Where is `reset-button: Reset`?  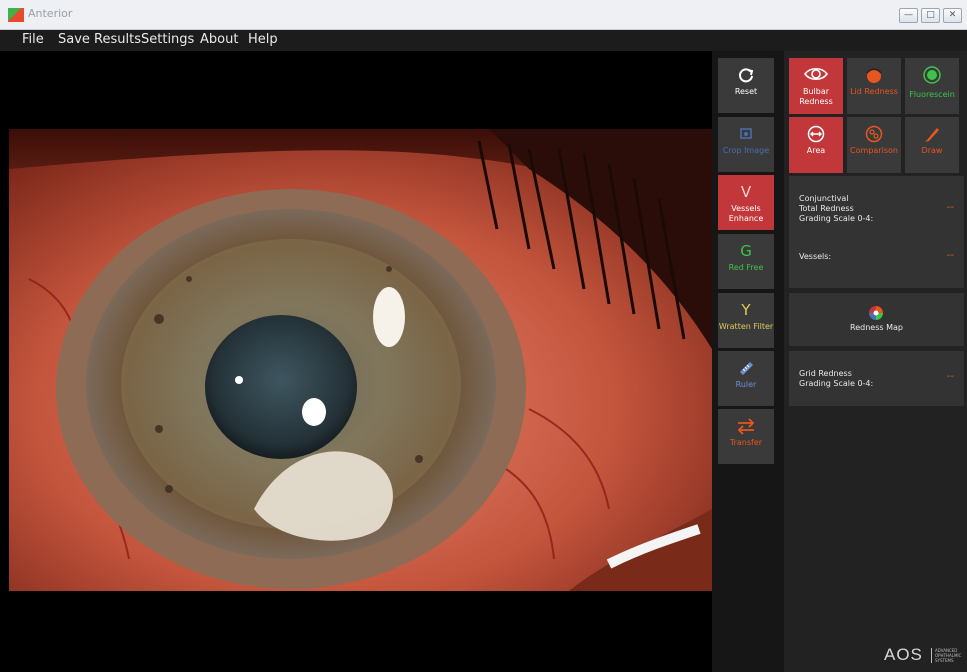
reset-button: Reset is located at coordinates (746, 85).